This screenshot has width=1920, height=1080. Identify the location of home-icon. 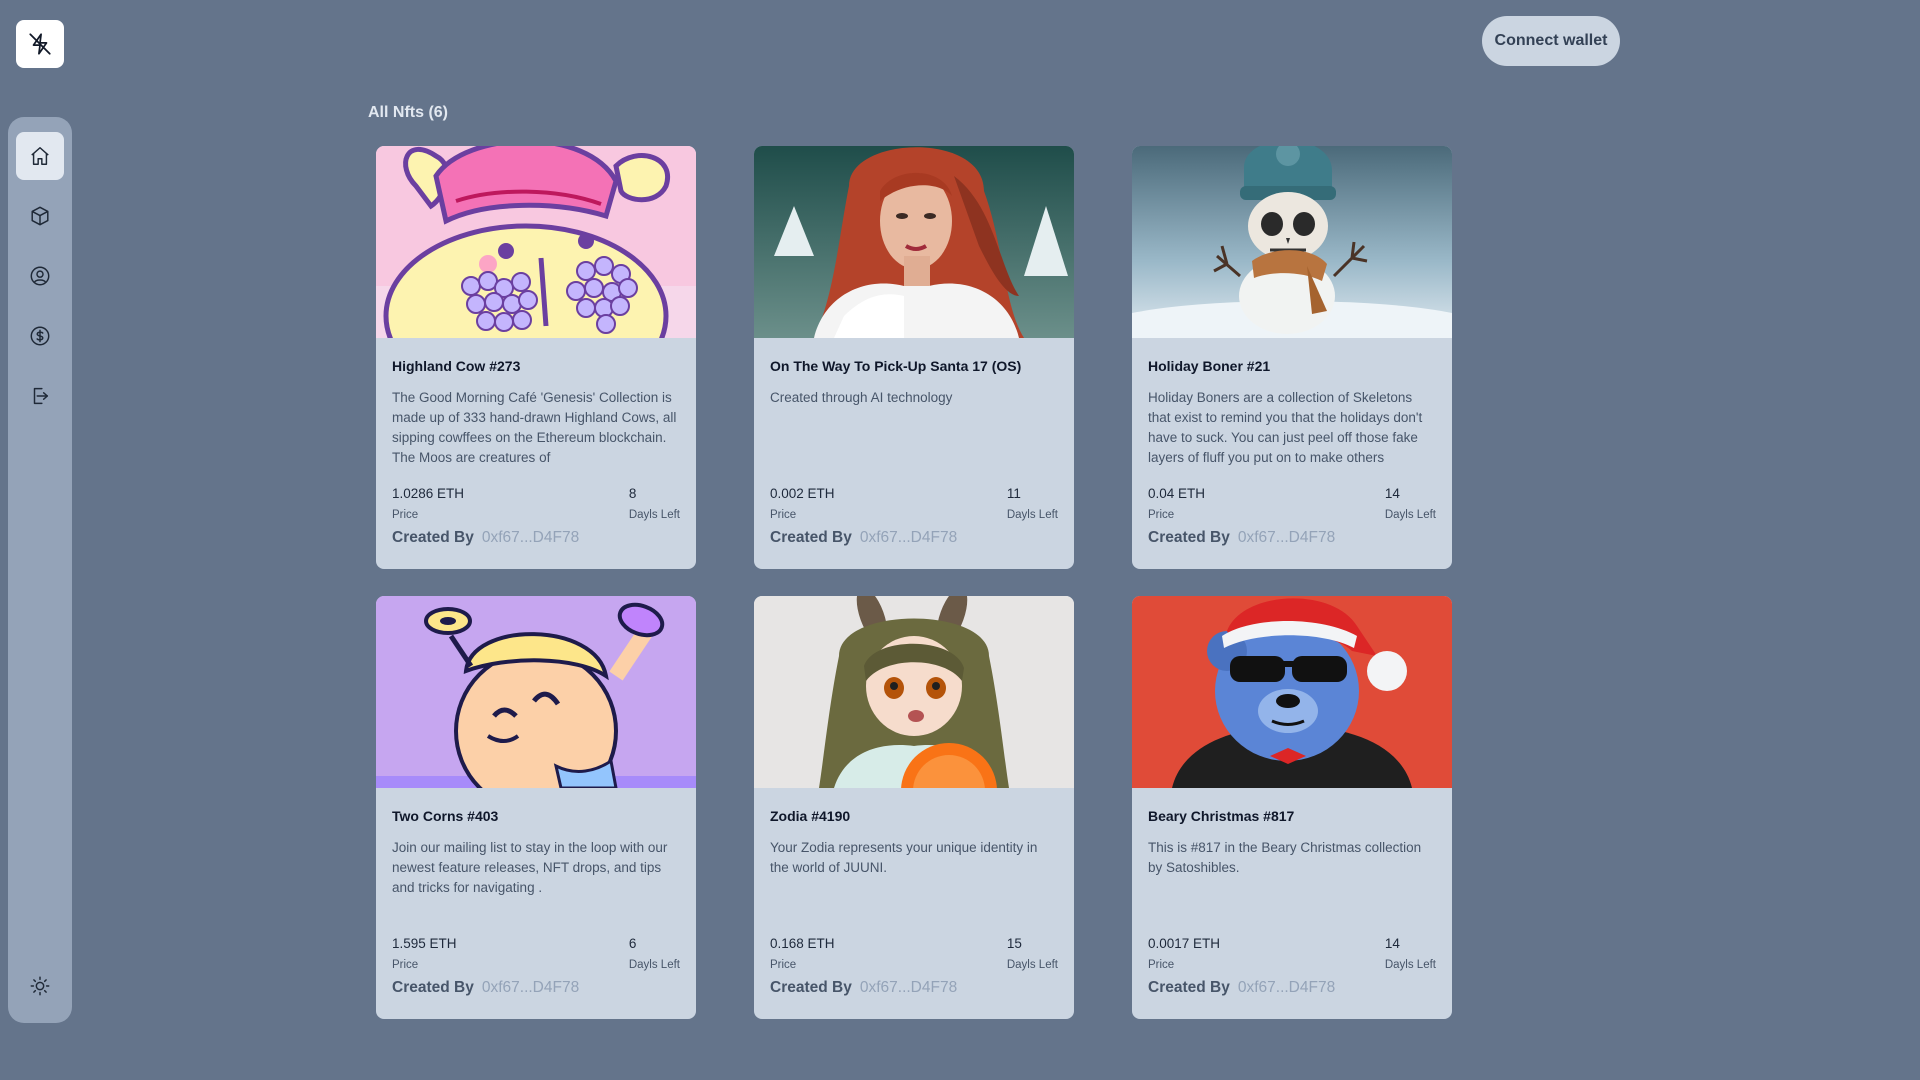
(40, 156).